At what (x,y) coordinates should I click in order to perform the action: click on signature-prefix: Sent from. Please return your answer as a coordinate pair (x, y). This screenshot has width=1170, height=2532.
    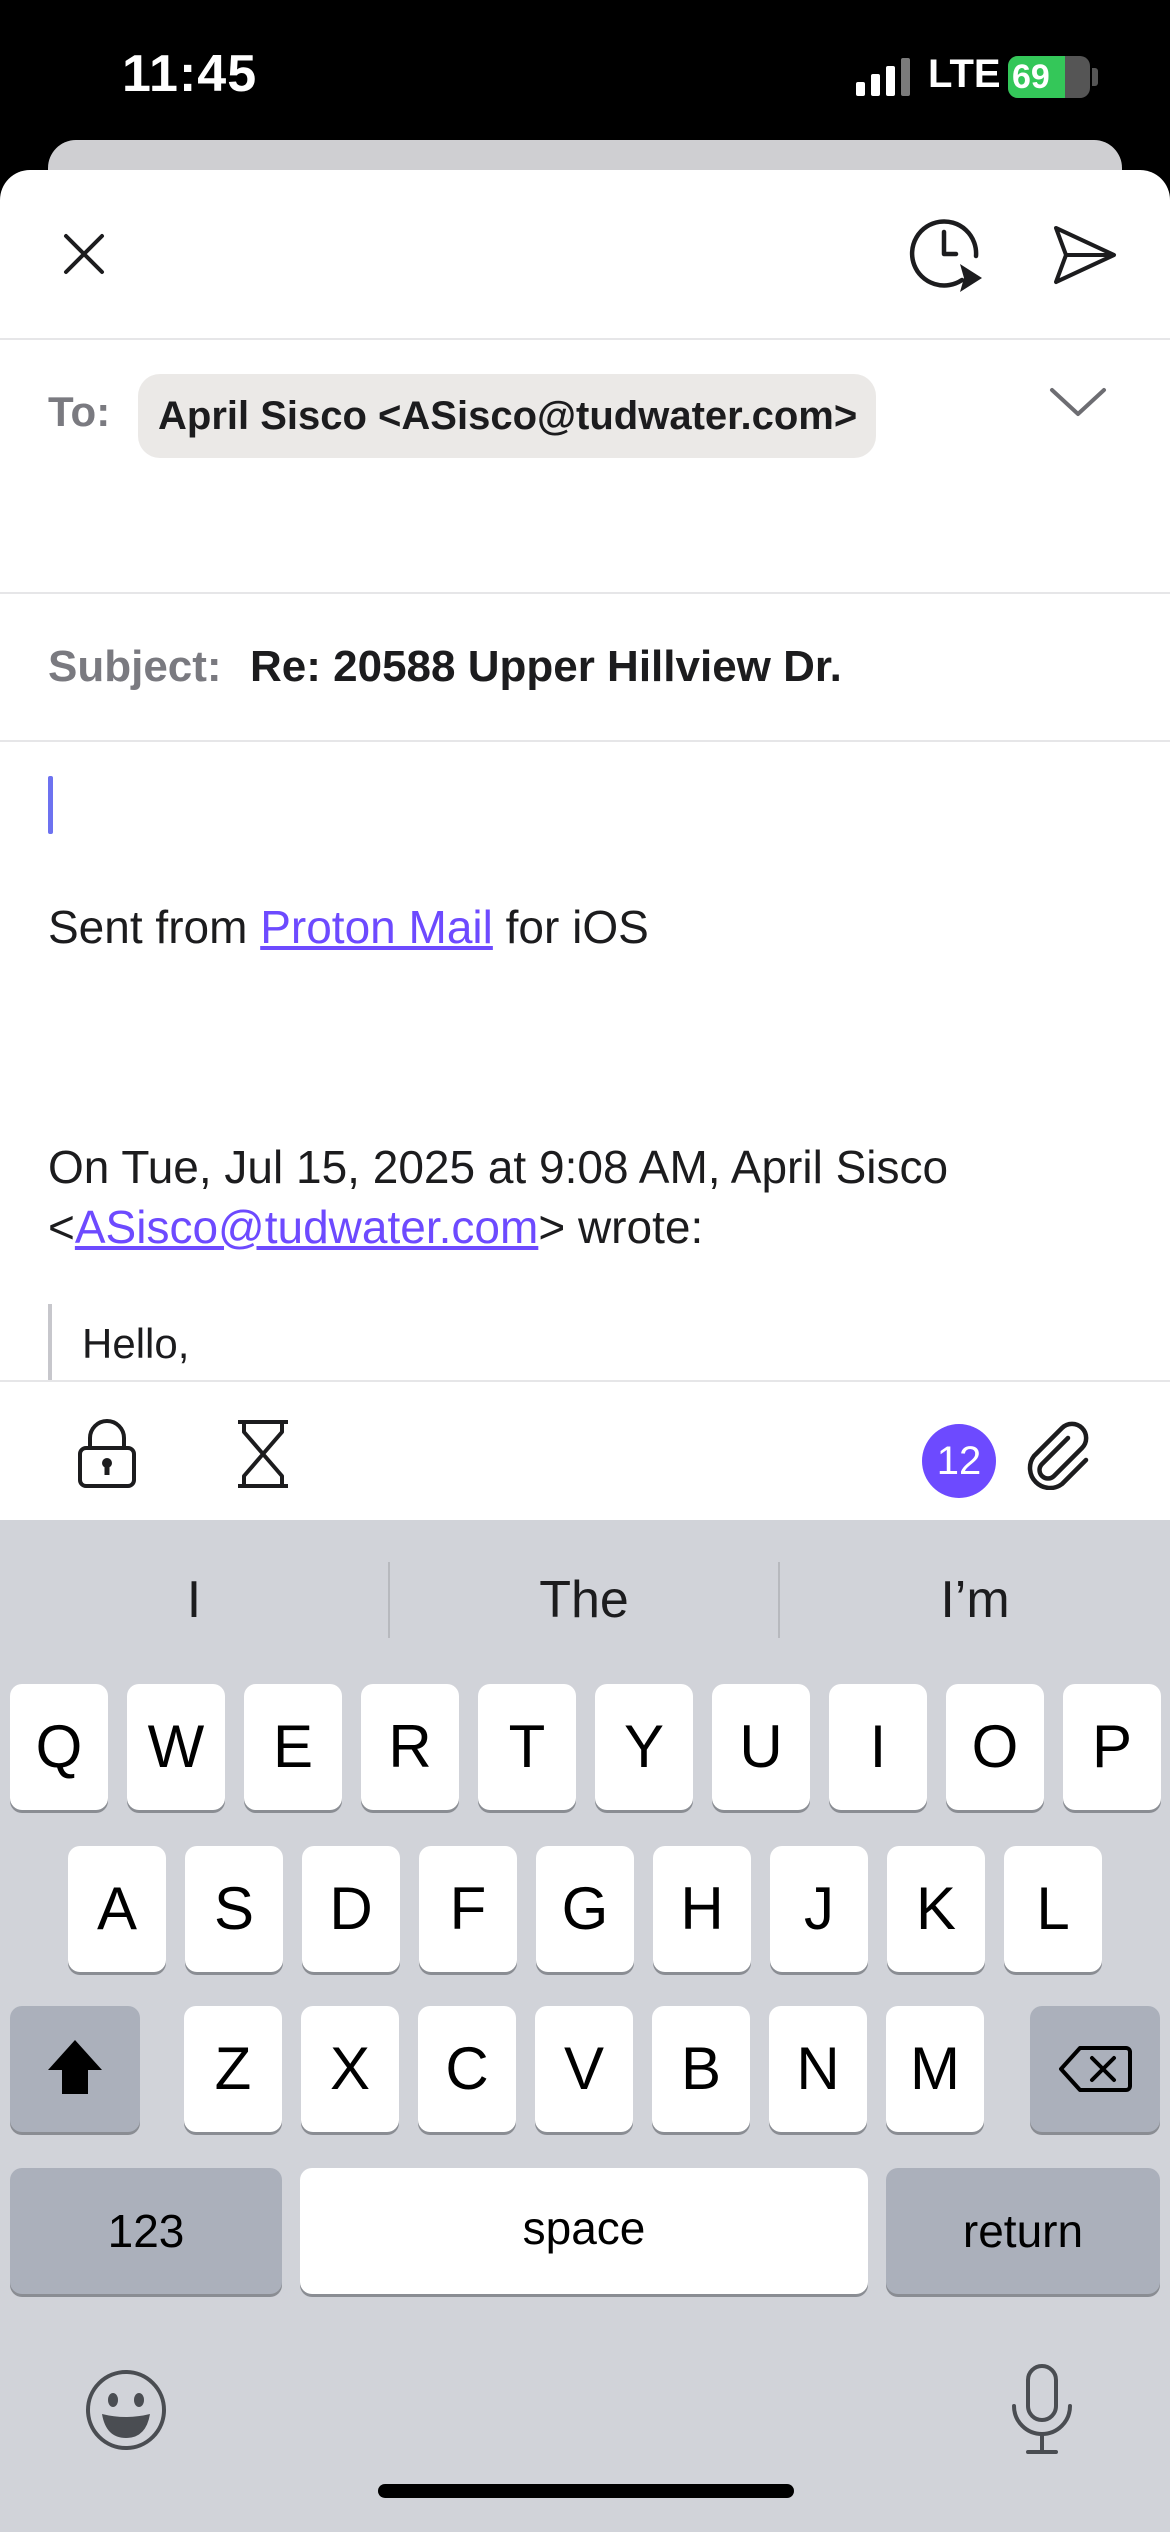
    Looking at the image, I should click on (154, 927).